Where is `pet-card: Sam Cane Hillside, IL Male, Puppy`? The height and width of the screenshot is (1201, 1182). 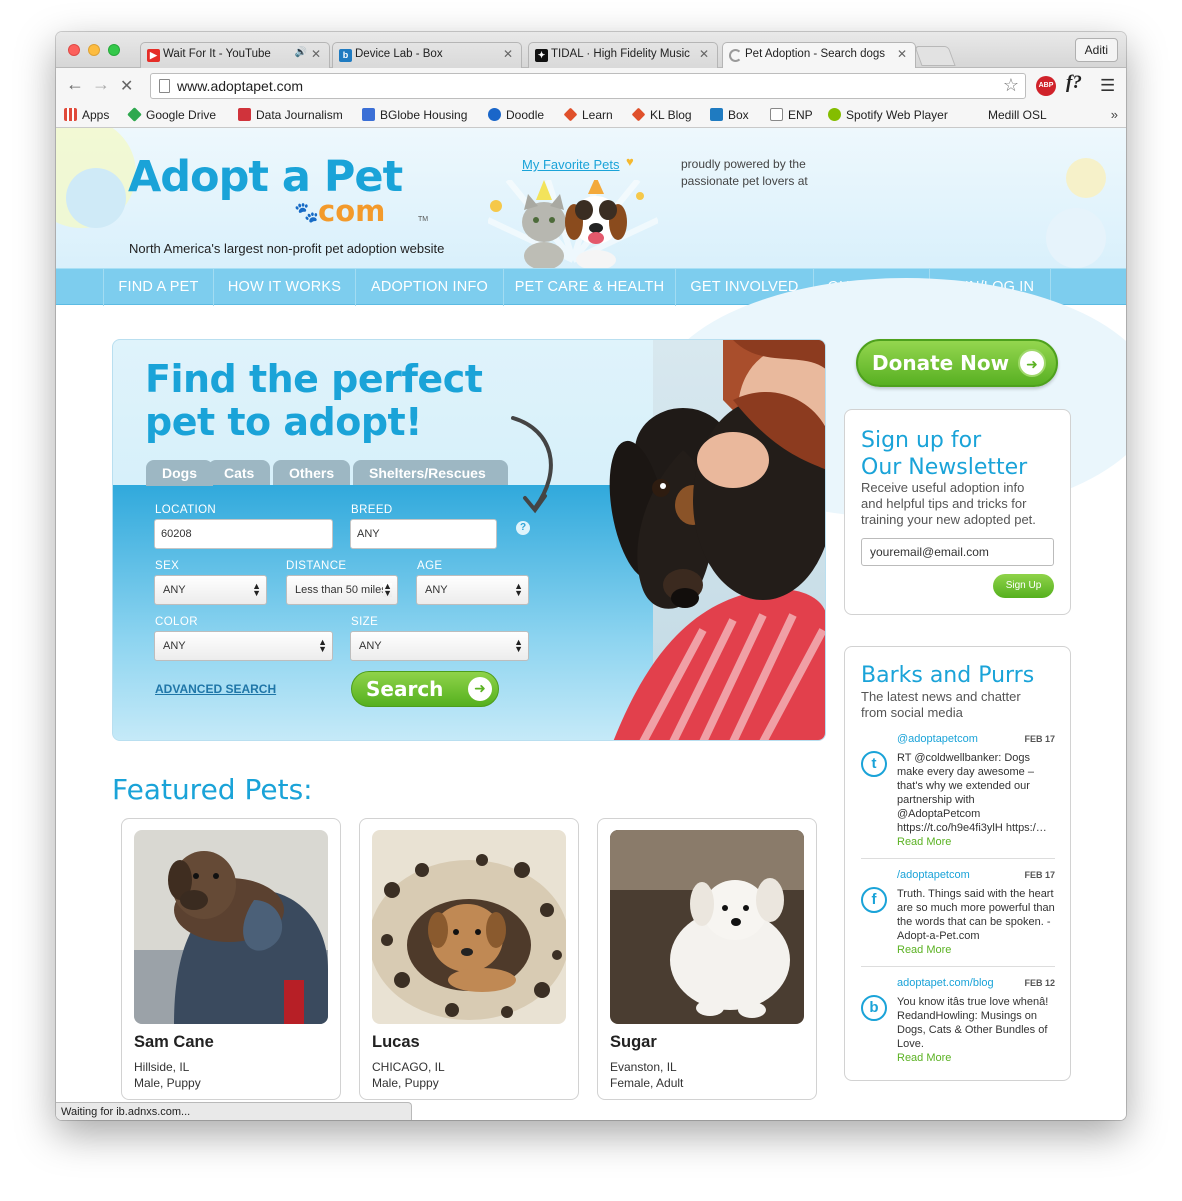 pet-card: Sam Cane Hillside, IL Male, Puppy is located at coordinates (231, 959).